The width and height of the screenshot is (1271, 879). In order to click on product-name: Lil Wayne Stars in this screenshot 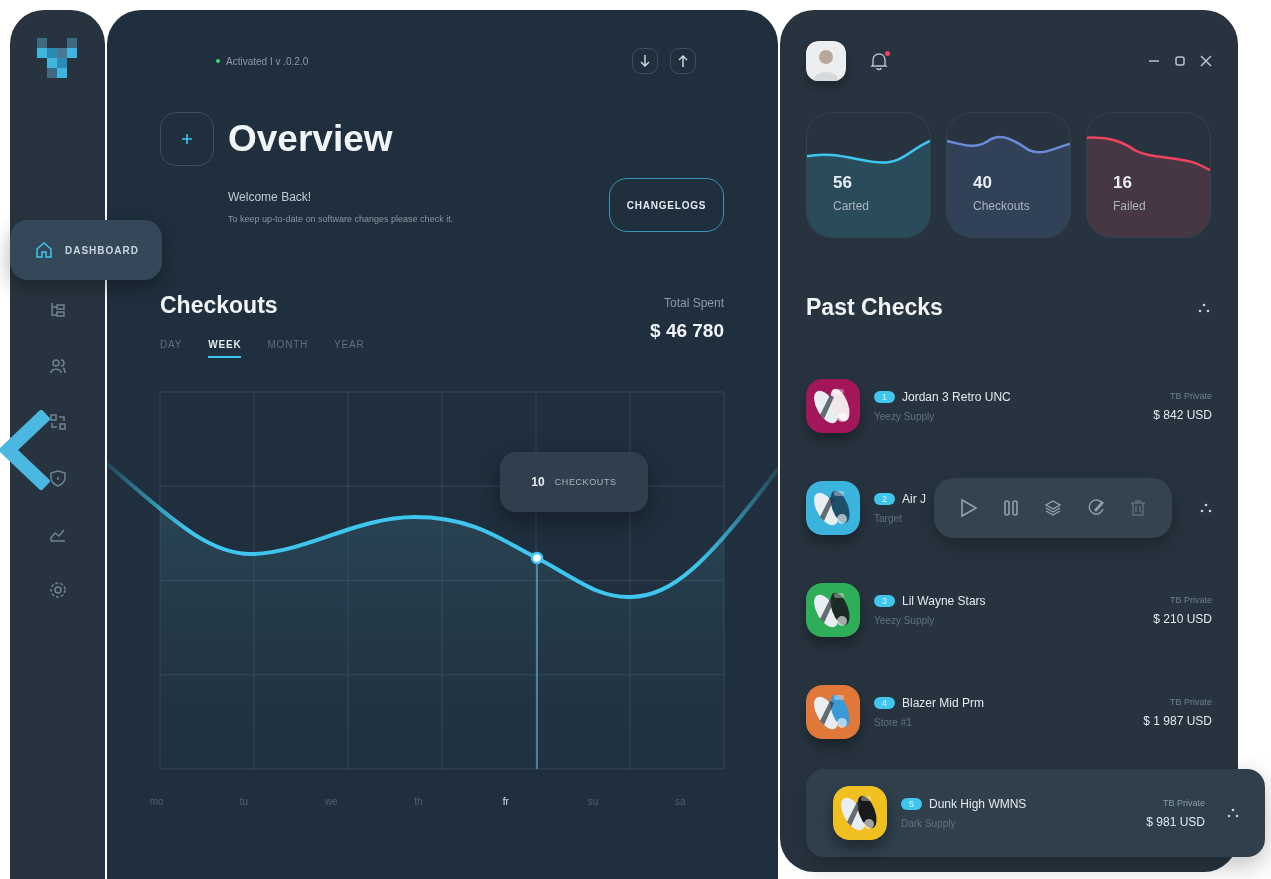, I will do `click(944, 601)`.